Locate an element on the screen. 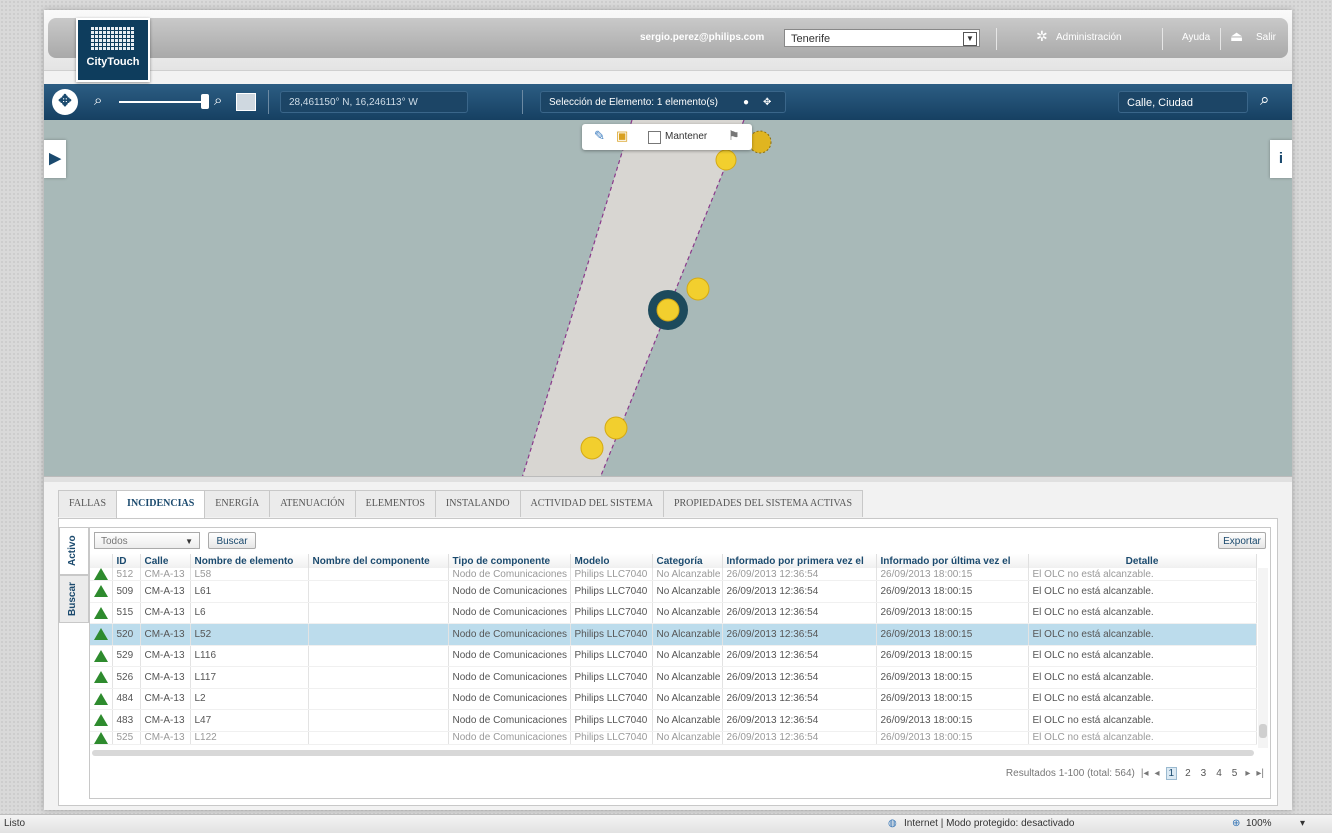 This screenshot has height=833, width=1332. col-header-detalle: Detalle is located at coordinates (1142, 561).